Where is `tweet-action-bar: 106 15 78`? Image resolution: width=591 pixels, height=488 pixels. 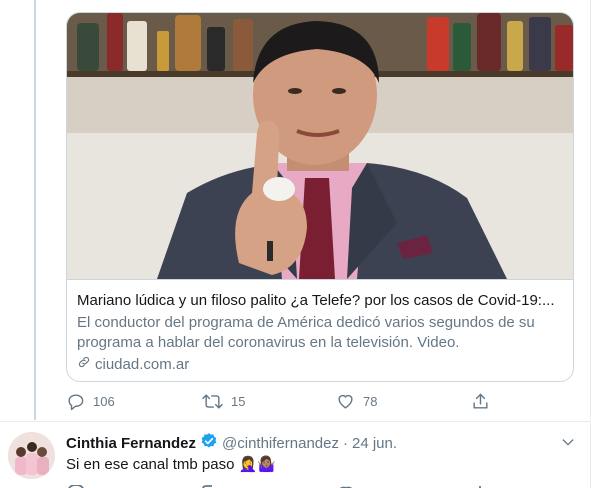
tweet-action-bar: 106 15 78 is located at coordinates (321, 402).